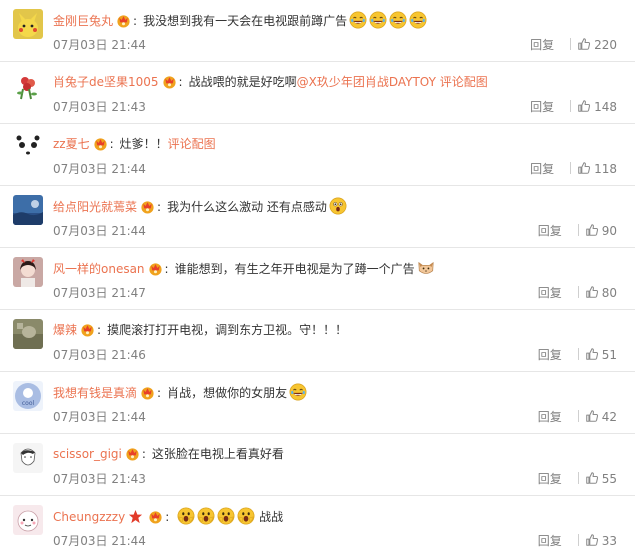  I want to click on username-link: 肖兔子de坚果1005, so click(106, 82).